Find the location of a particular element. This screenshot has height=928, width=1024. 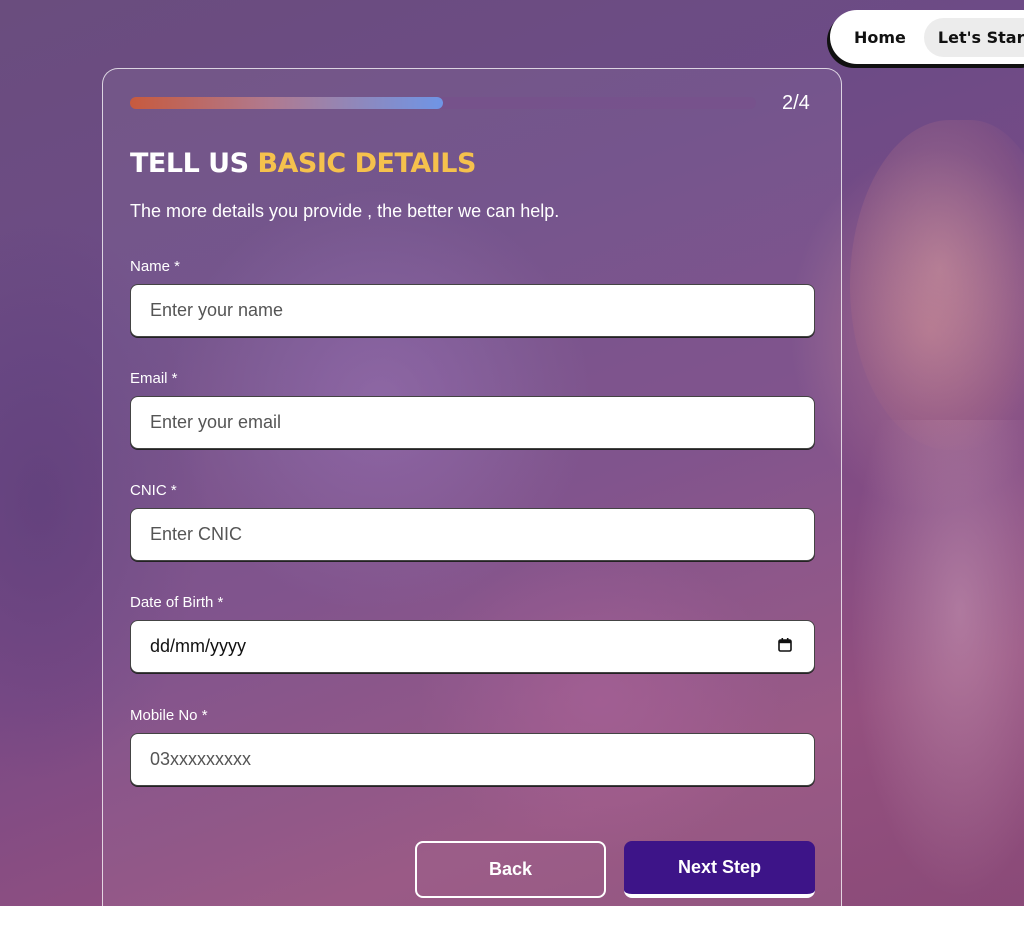

top-nav: Home Let's Start is located at coordinates (927, 37).